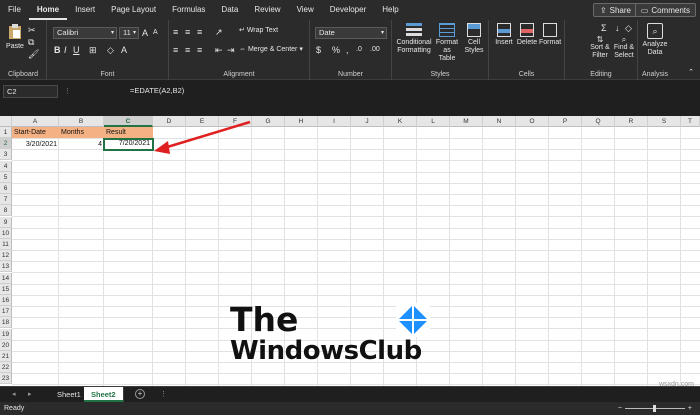 Image resolution: width=700 pixels, height=415 pixels. I want to click on borders-icon: ⊞, so click(93, 50).